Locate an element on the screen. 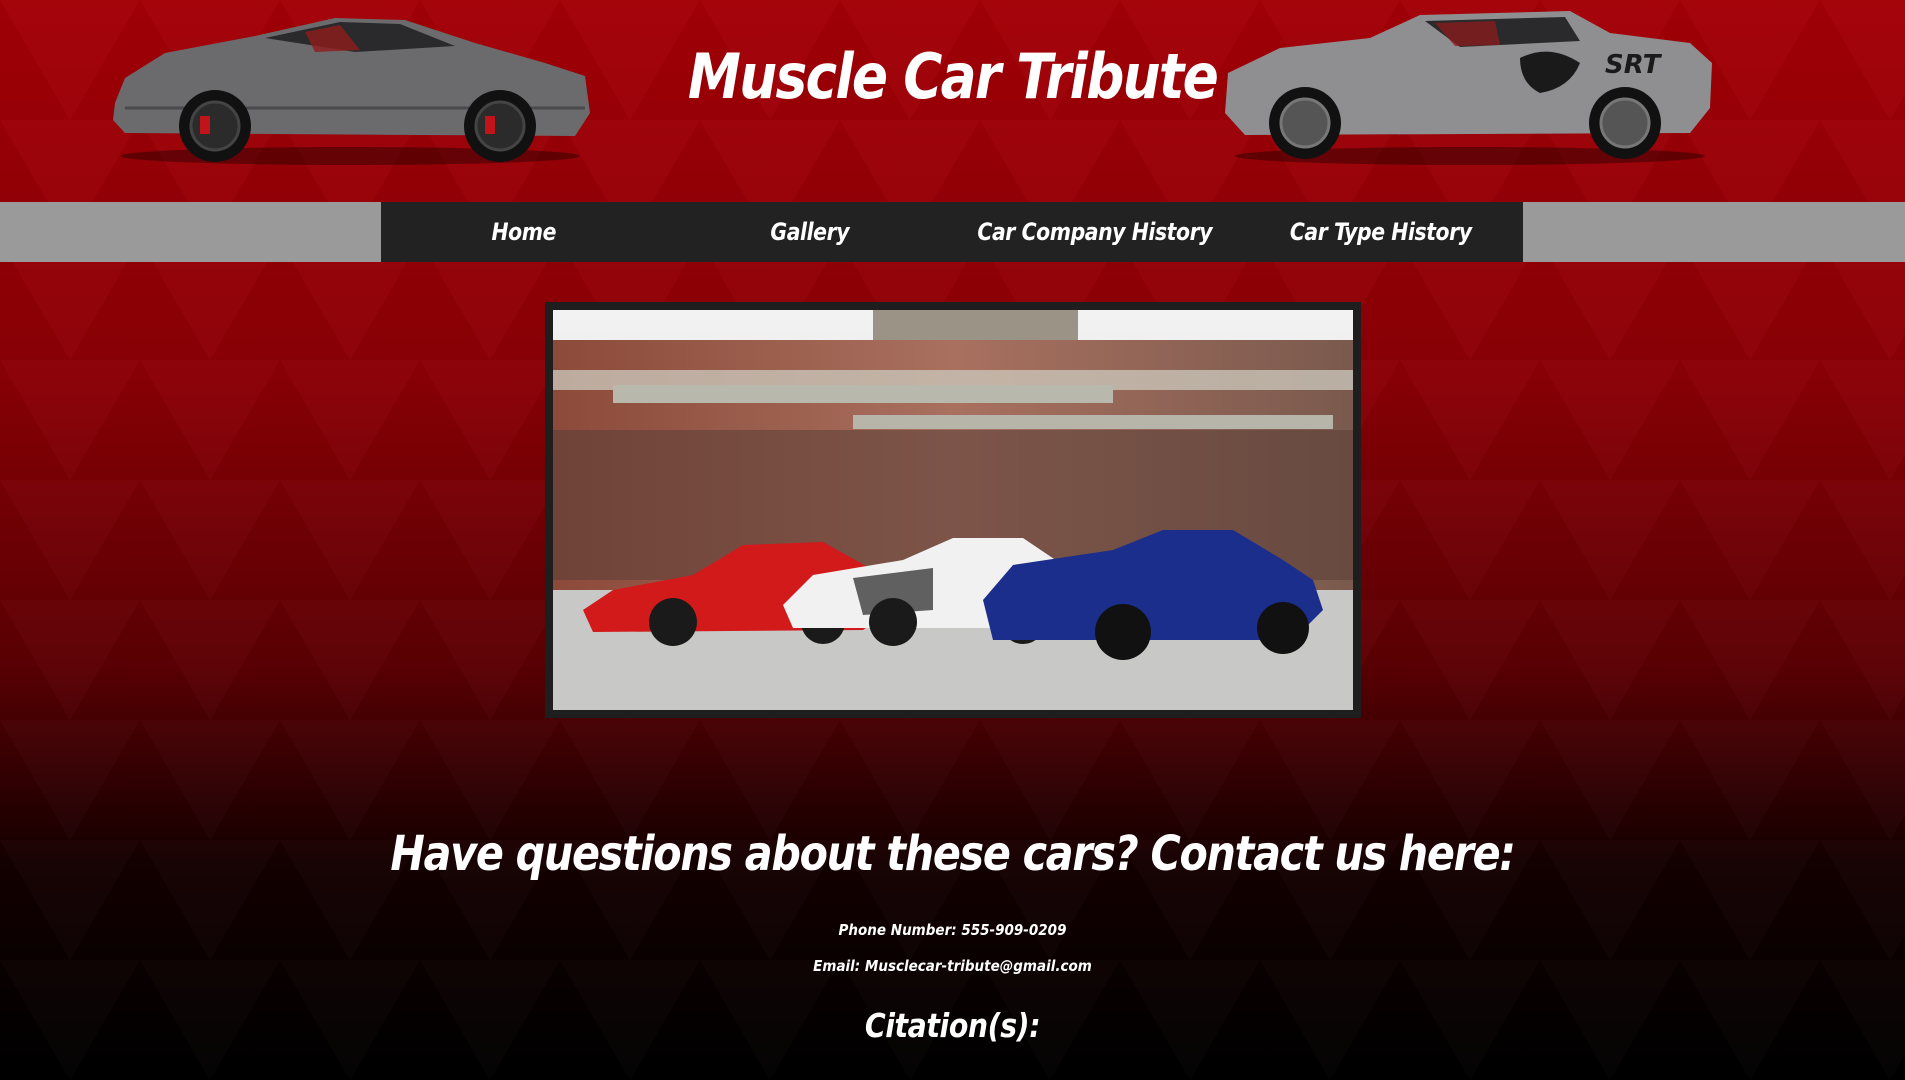 The height and width of the screenshot is (1080, 1905). citation-heading: Citation(s): is located at coordinates (952, 1025).